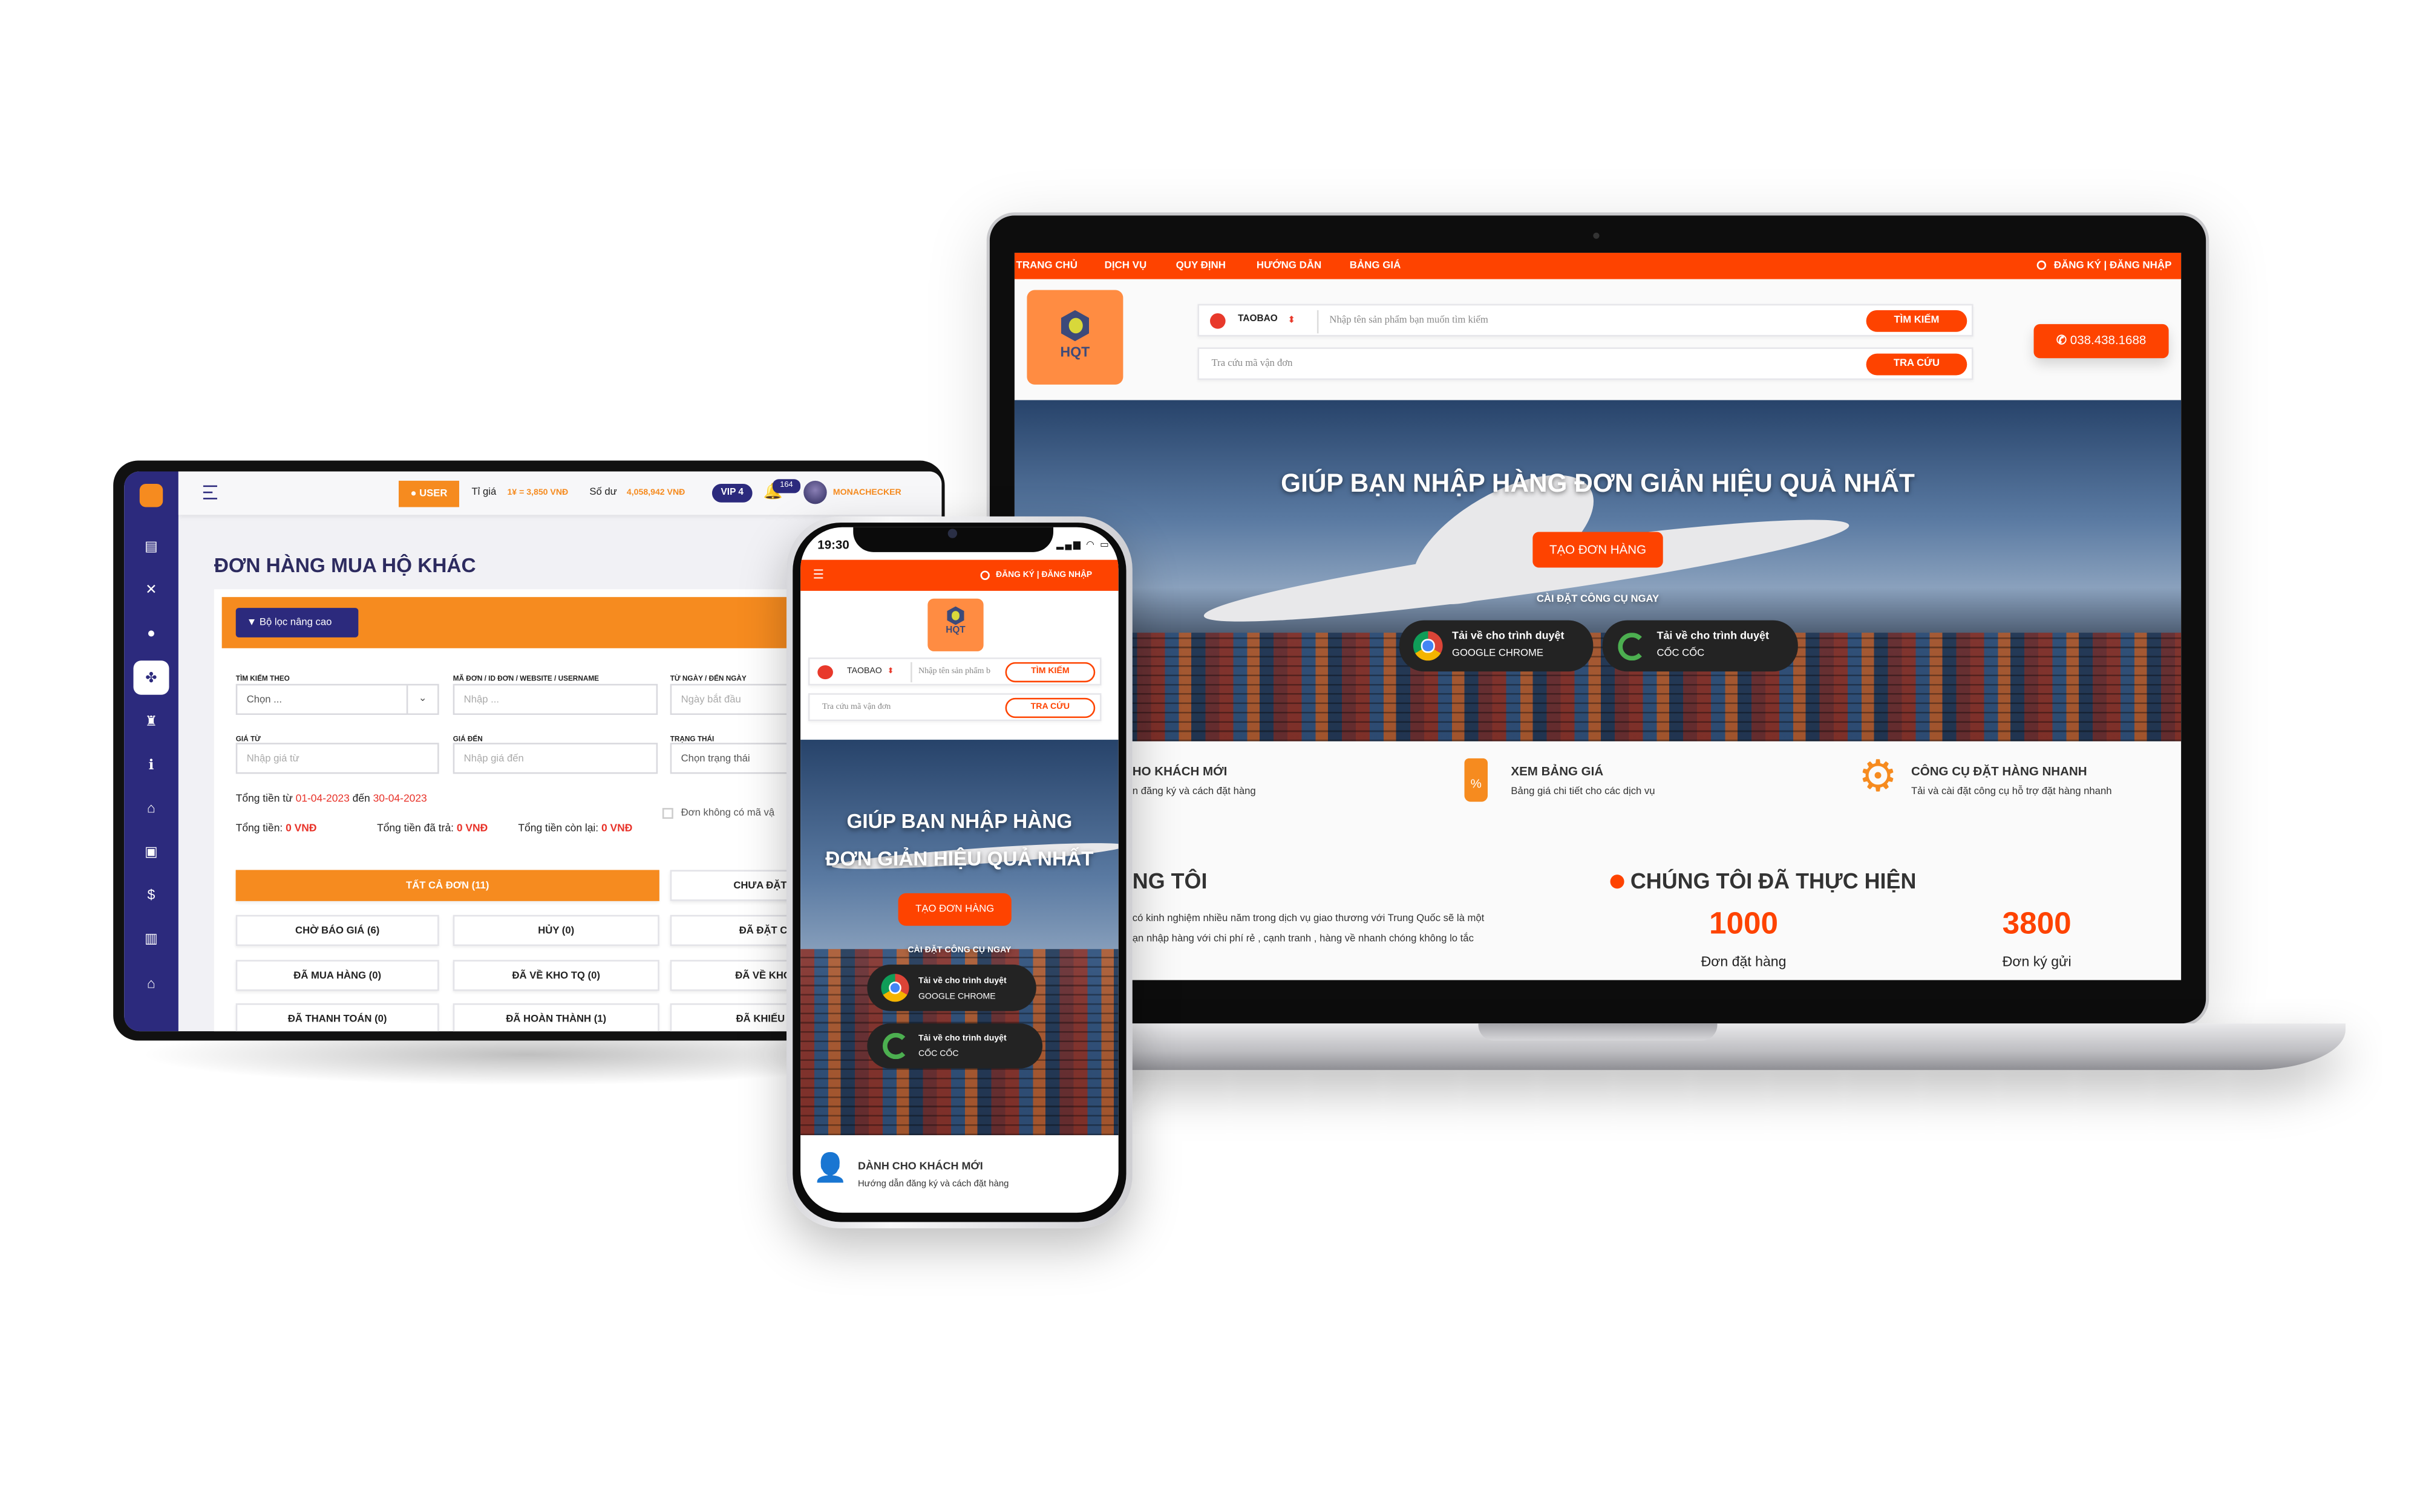  Describe the element at coordinates (867, 494) in the screenshot. I see `username: MONACHECKER` at that location.